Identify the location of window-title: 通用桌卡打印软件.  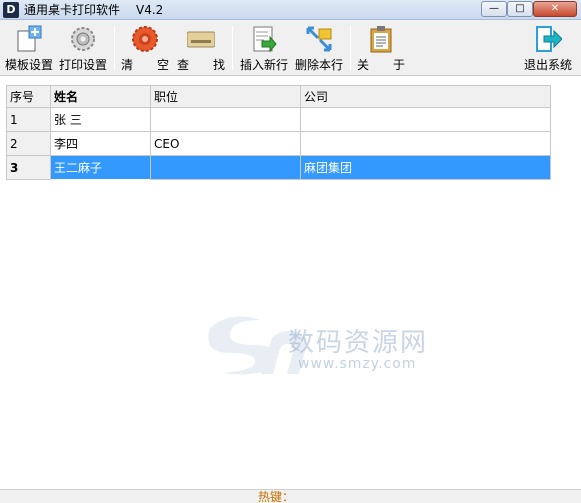
(72, 10).